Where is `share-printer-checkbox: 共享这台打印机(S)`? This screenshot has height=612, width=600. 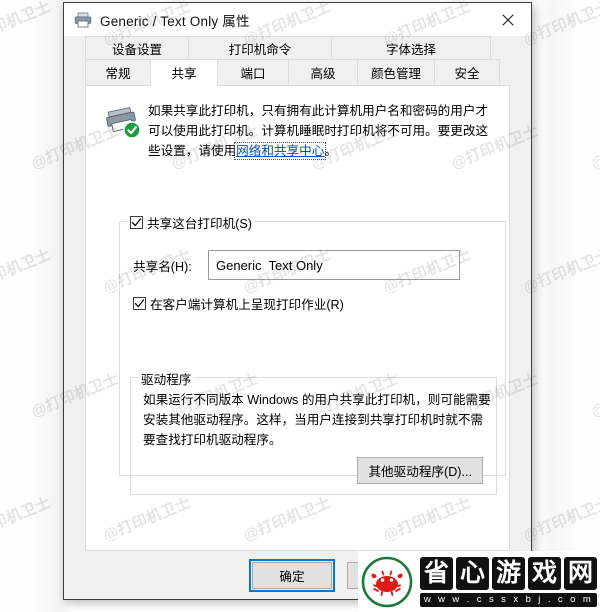 share-printer-checkbox: 共享这台打印机(S) is located at coordinates (191, 222).